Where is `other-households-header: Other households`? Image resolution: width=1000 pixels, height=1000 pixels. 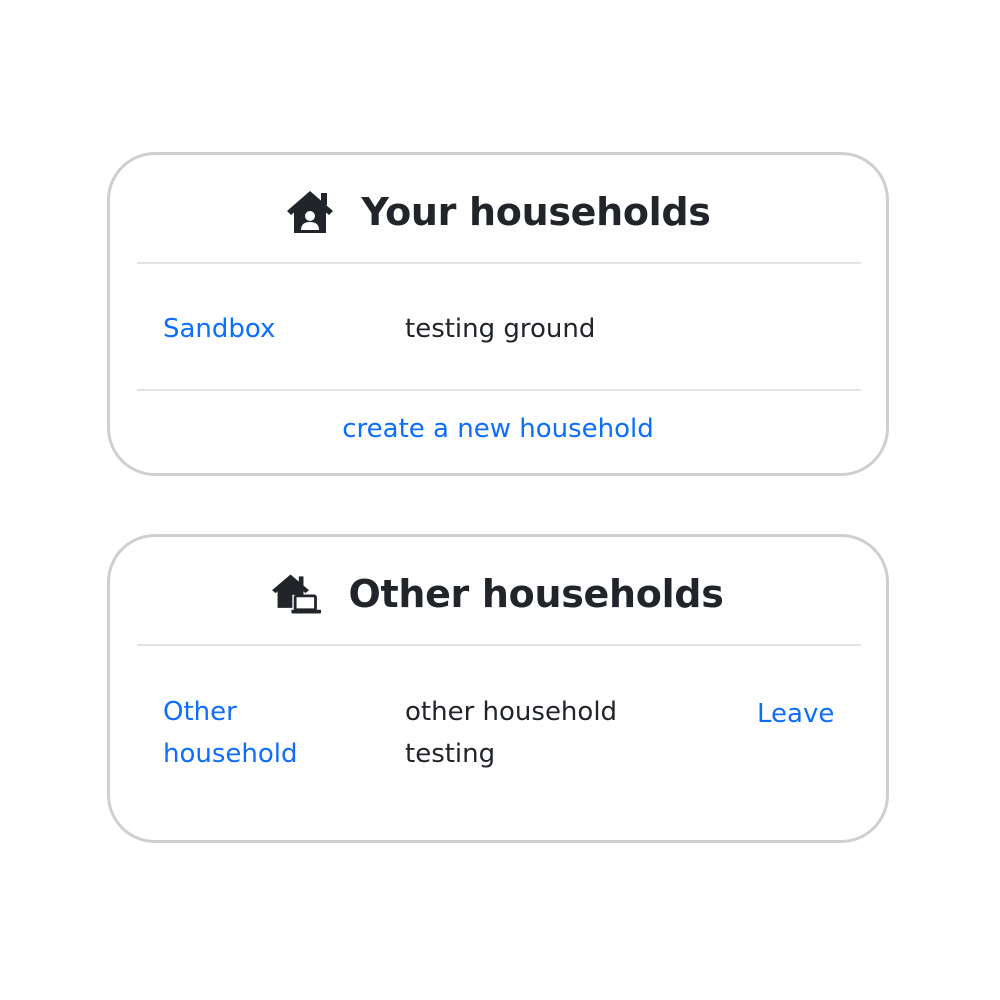
other-households-header: Other households is located at coordinates (498, 594).